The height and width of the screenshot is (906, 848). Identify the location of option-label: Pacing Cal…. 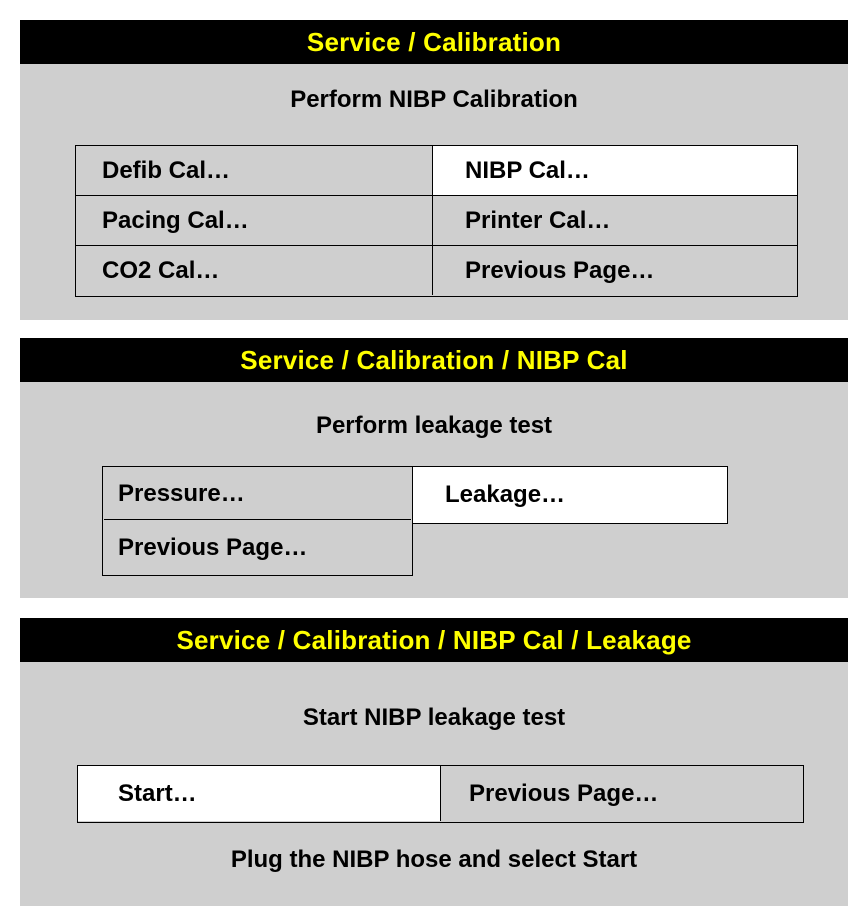
(175, 220).